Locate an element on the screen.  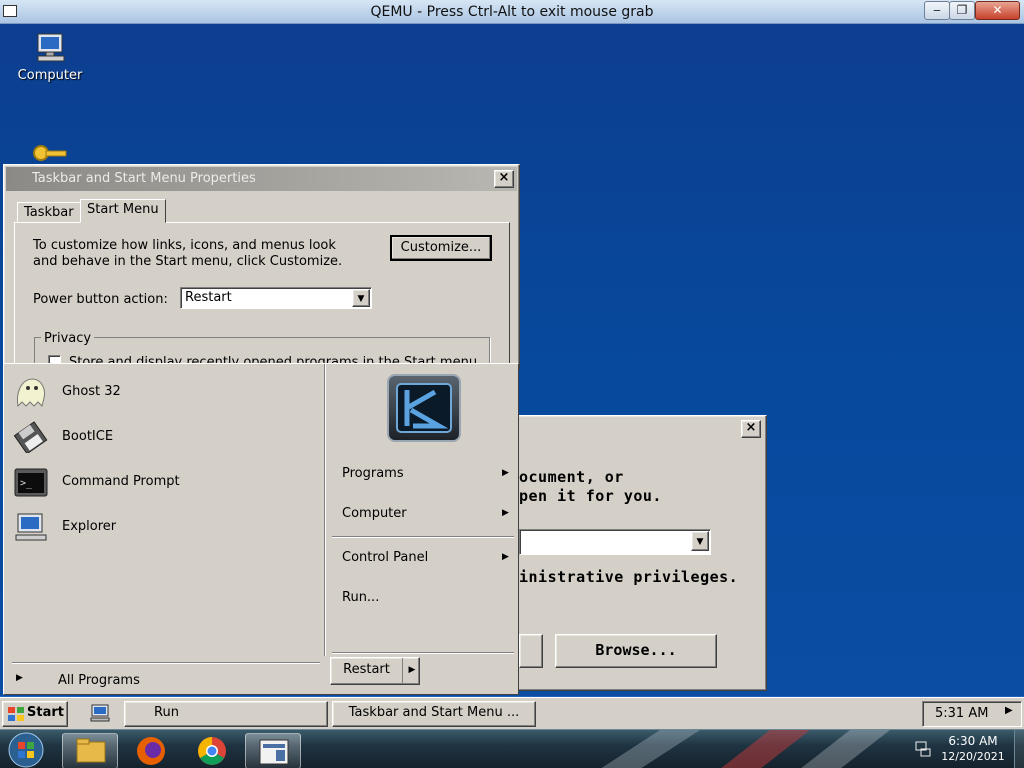
tray-expand-icon: ▶ is located at coordinates (1009, 710).